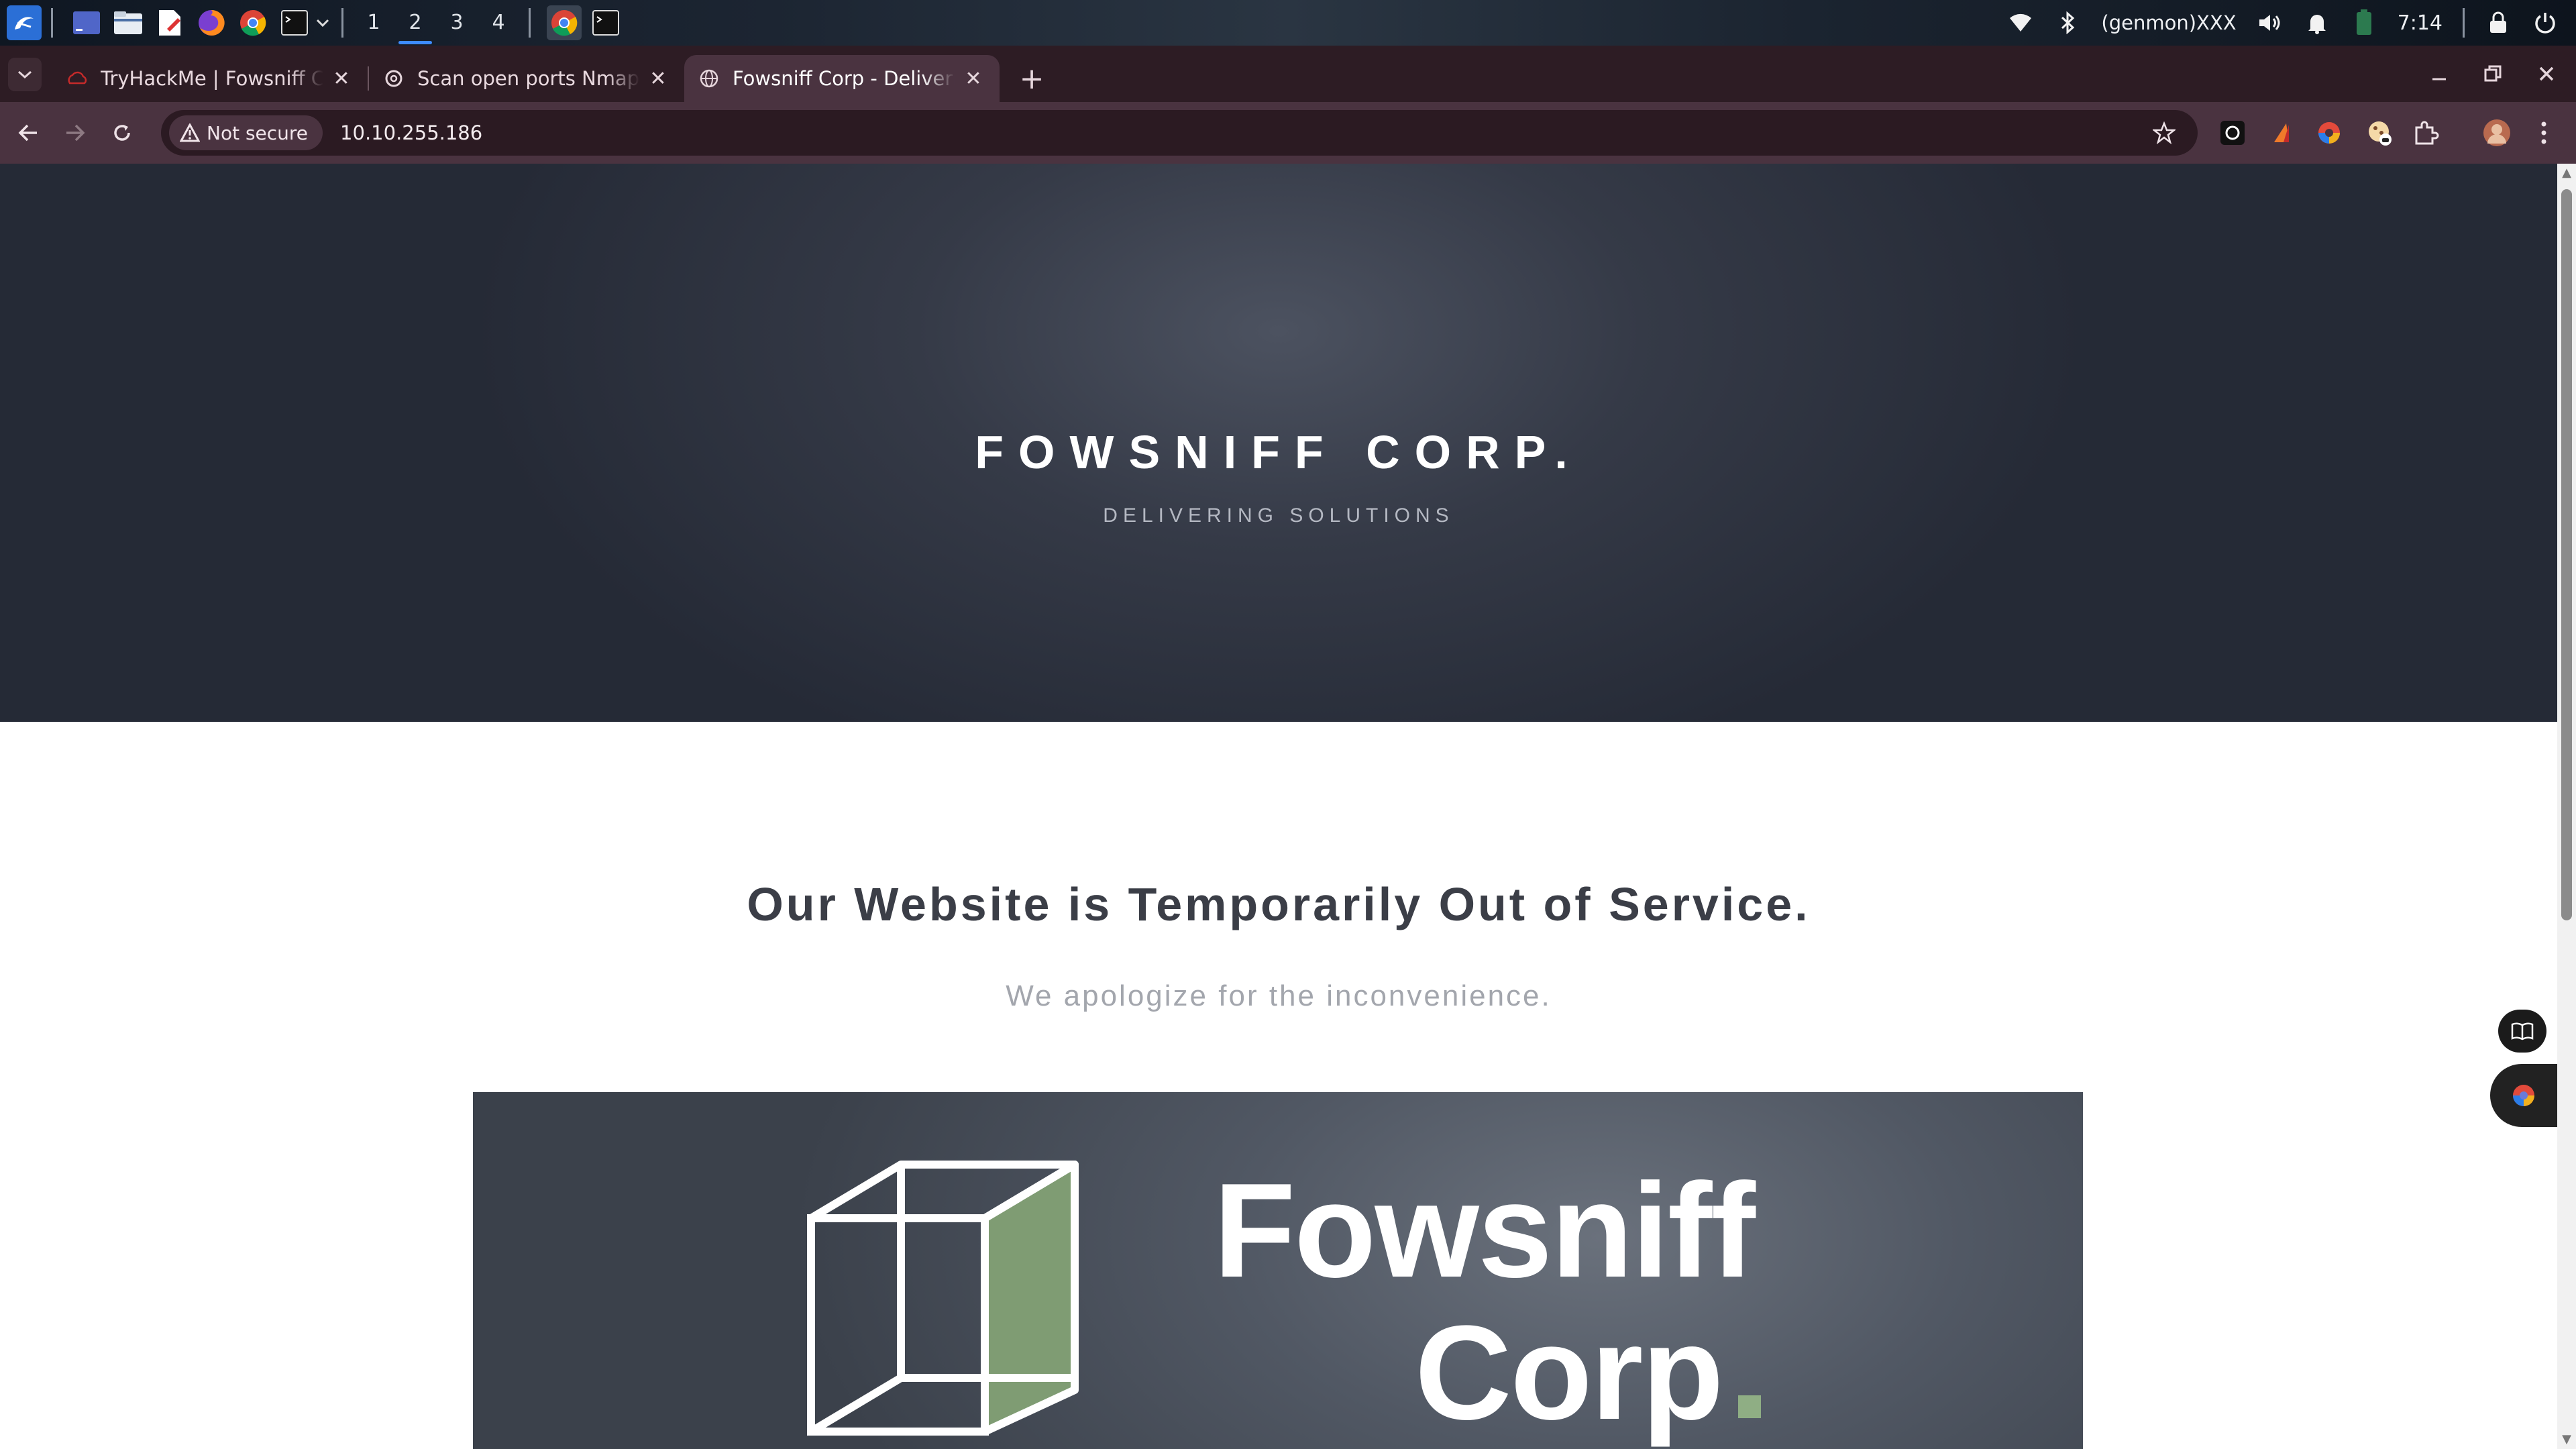 Image resolution: width=2576 pixels, height=1449 pixels. I want to click on security-chip: Not secure, so click(246, 132).